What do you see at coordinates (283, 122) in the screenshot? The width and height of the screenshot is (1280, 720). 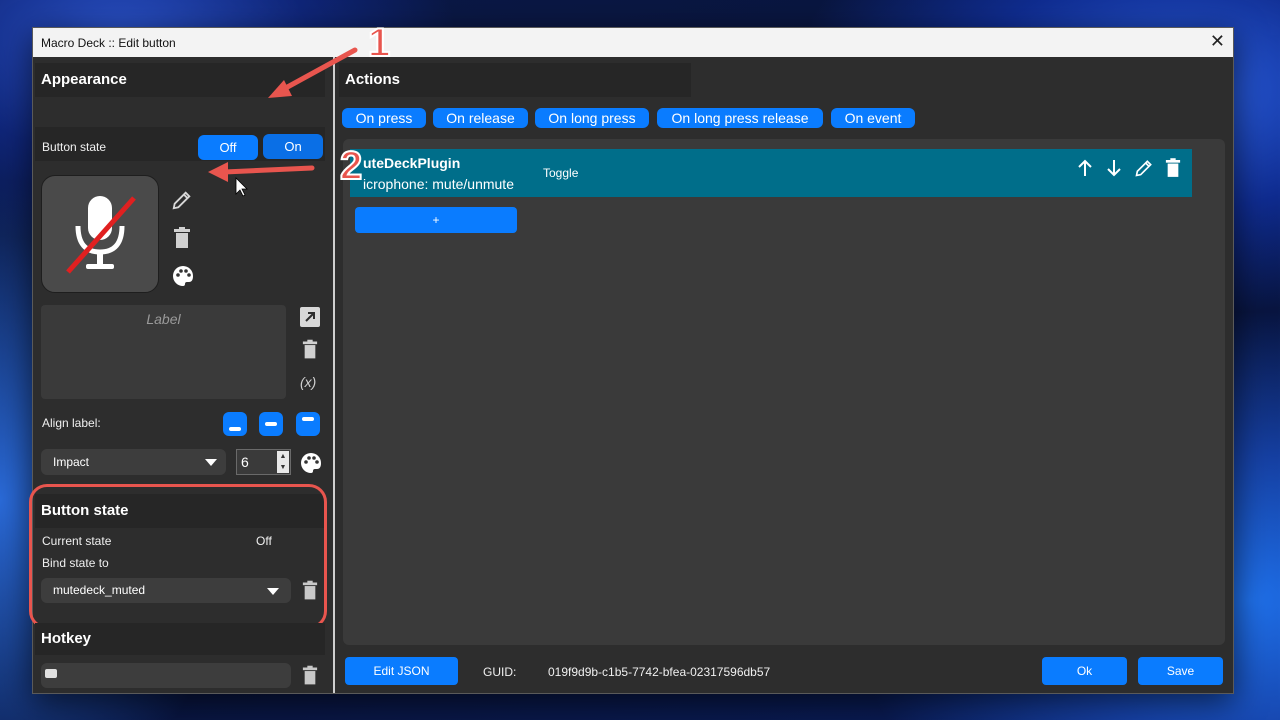 I see `annotation-overlay` at bounding box center [283, 122].